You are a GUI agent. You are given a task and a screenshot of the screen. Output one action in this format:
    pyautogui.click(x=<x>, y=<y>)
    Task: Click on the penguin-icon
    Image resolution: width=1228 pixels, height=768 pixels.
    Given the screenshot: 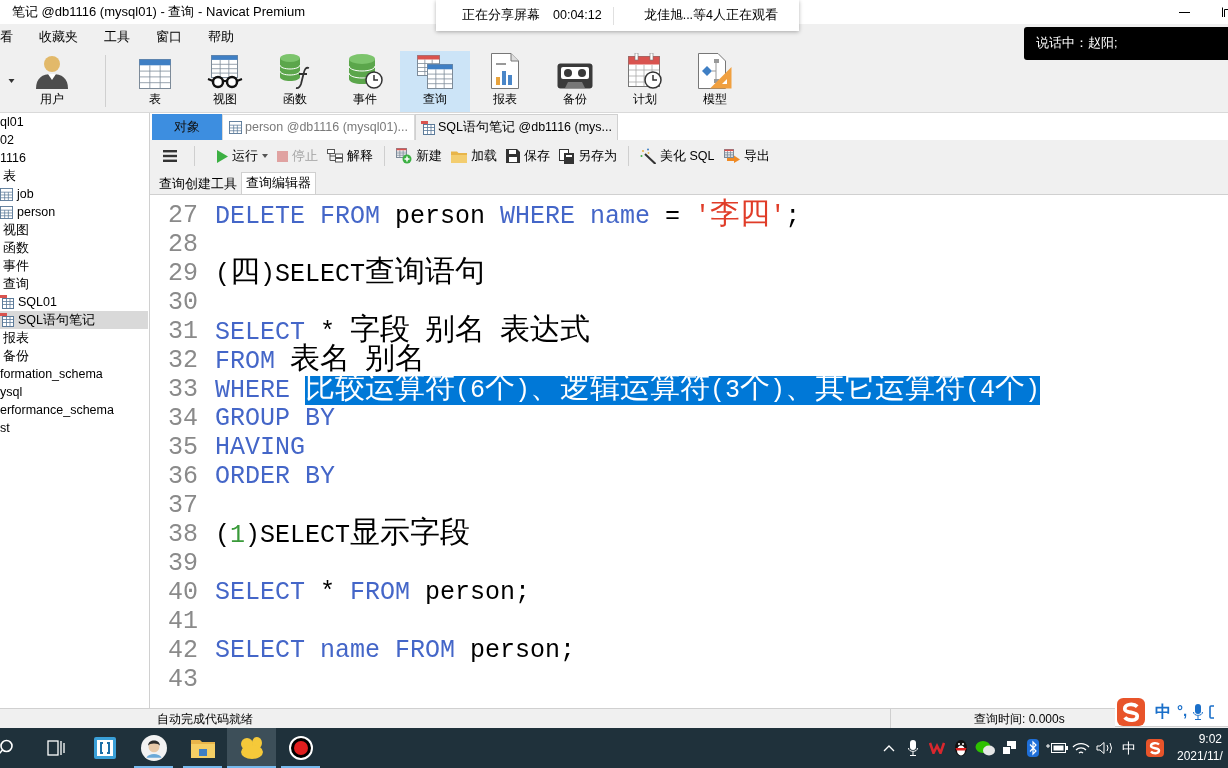 What is the action you would take?
    pyautogui.click(x=961, y=748)
    